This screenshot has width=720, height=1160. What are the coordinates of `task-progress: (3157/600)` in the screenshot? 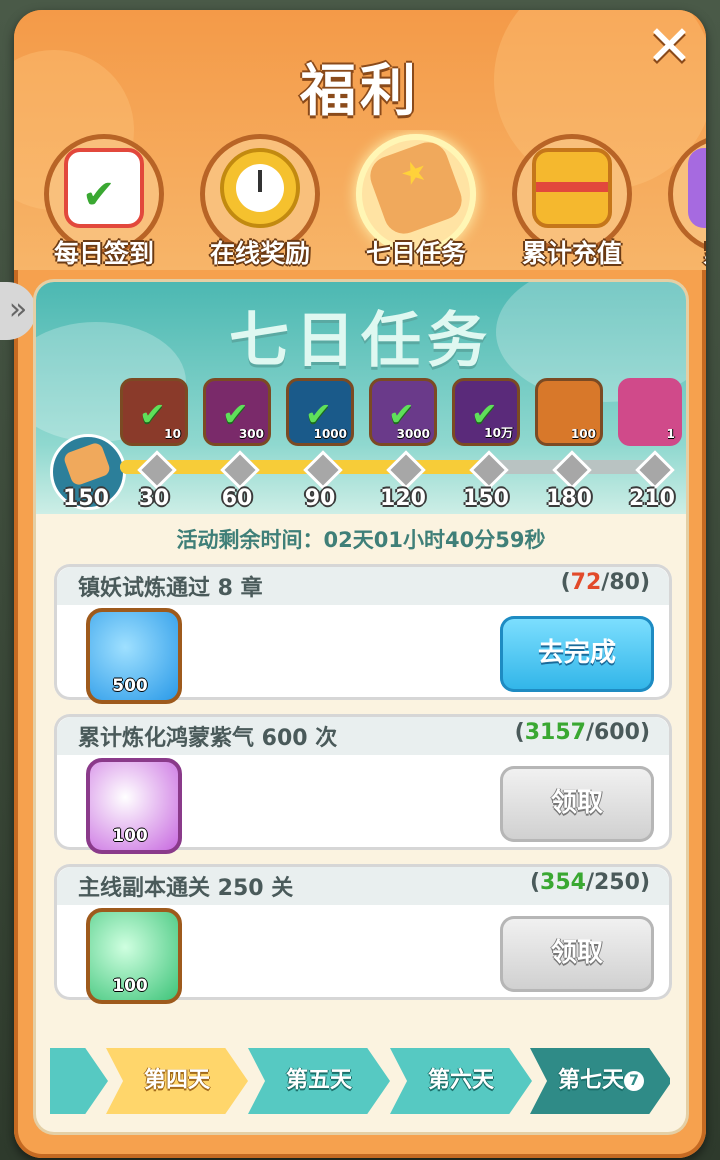 It's located at (582, 732).